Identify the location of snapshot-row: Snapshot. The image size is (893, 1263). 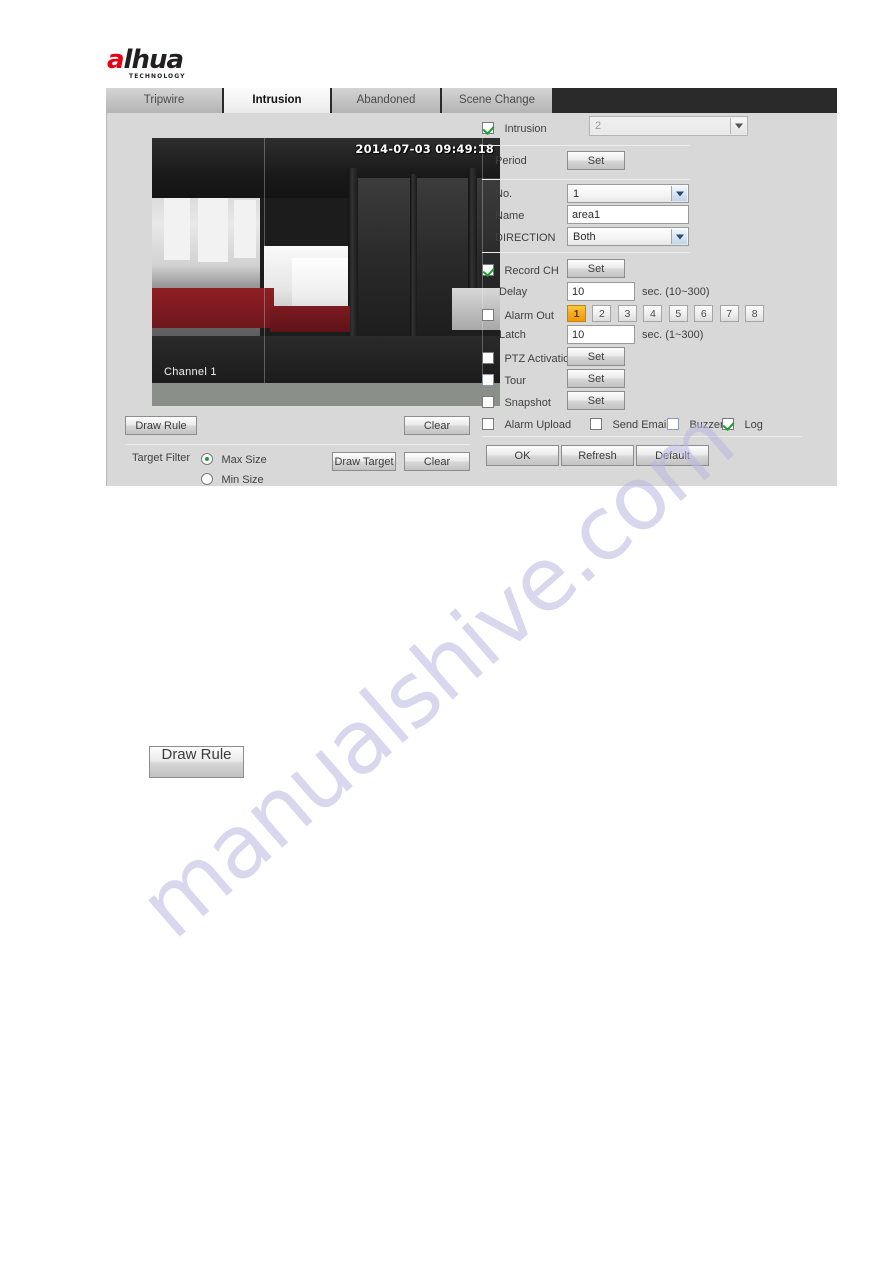
(516, 402).